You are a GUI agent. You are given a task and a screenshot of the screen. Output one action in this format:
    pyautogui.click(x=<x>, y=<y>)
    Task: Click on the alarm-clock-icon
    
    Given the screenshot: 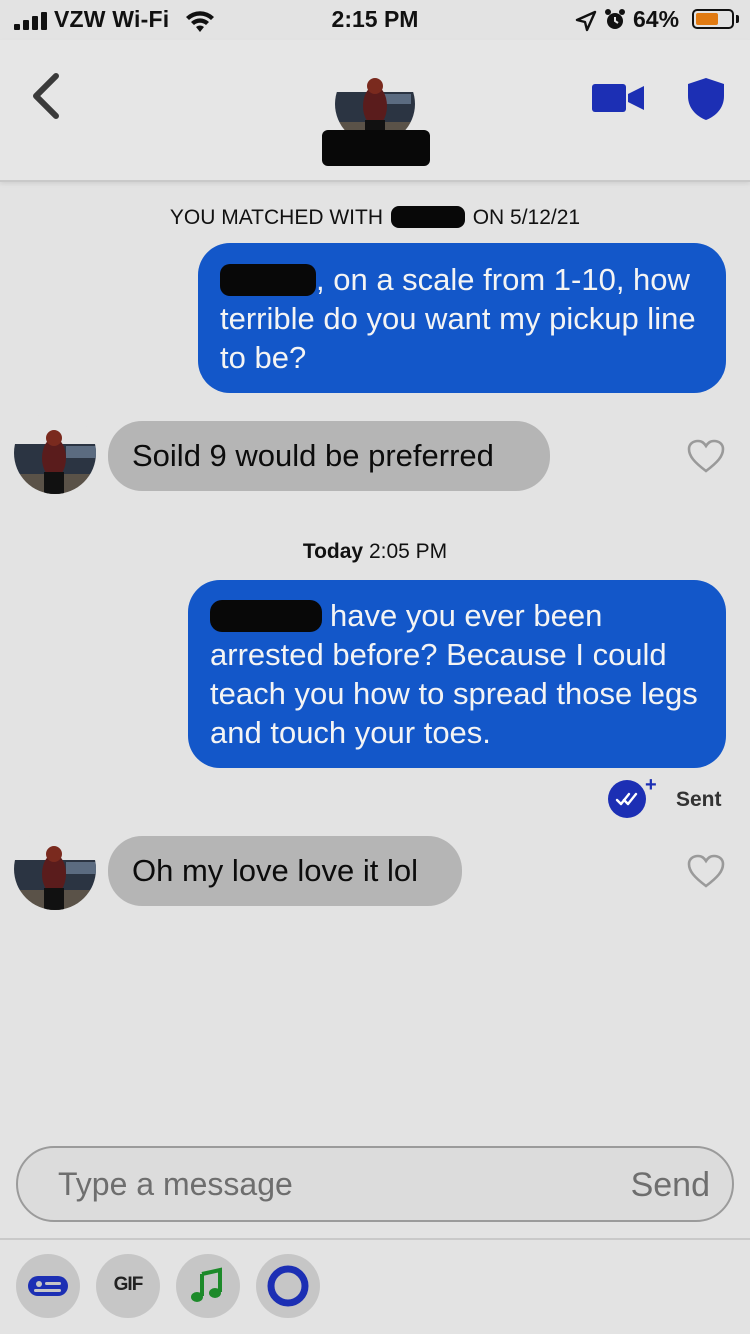 What is the action you would take?
    pyautogui.click(x=615, y=19)
    